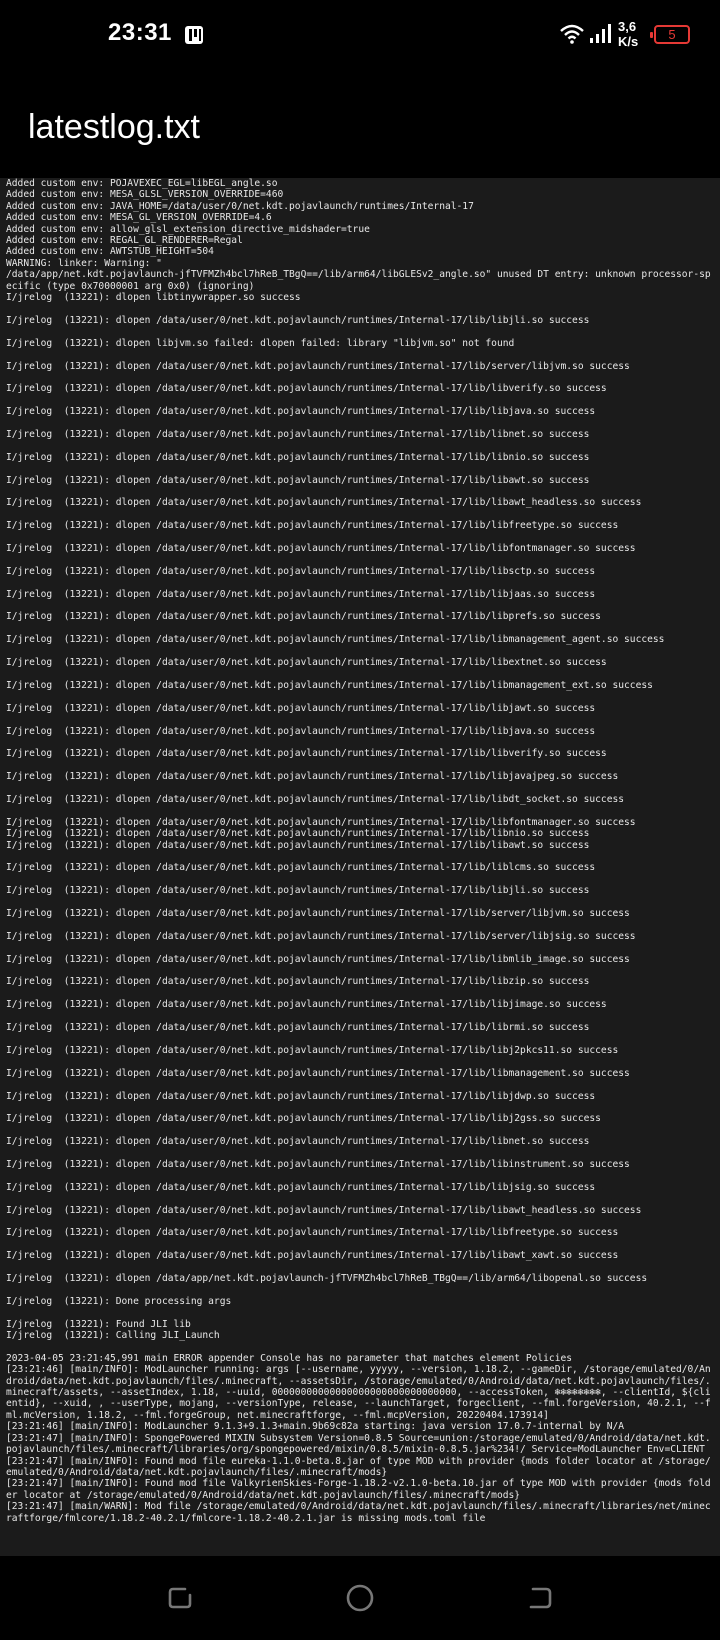 Image resolution: width=720 pixels, height=1640 pixels. I want to click on recent-apps-icon, so click(180, 1598).